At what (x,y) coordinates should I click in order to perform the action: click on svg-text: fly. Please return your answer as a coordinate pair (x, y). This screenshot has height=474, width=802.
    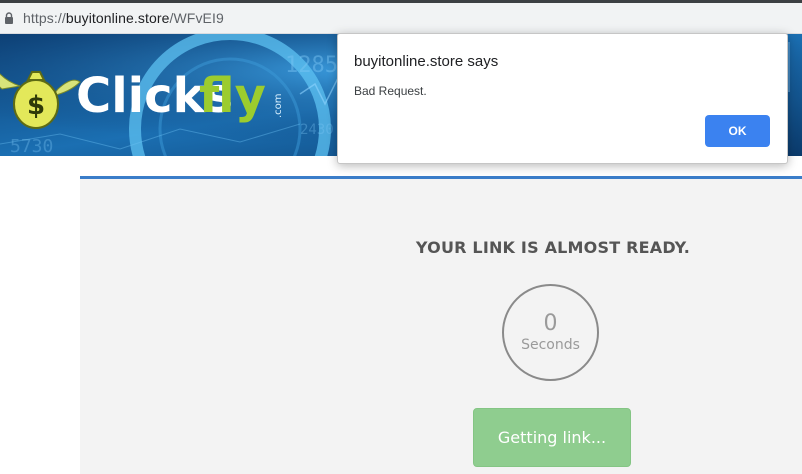
    Looking at the image, I should click on (232, 96).